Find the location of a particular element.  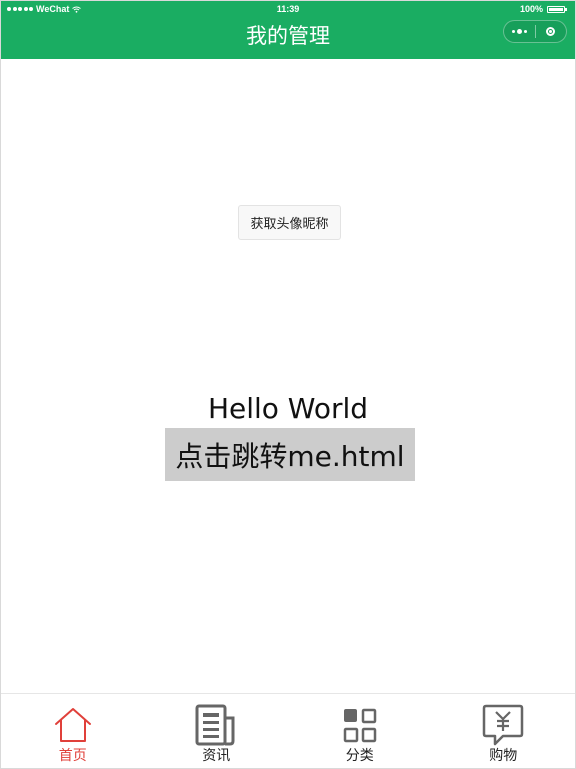

top-bar: WeChat 11:39 100% 我的管理 is located at coordinates (288, 30).